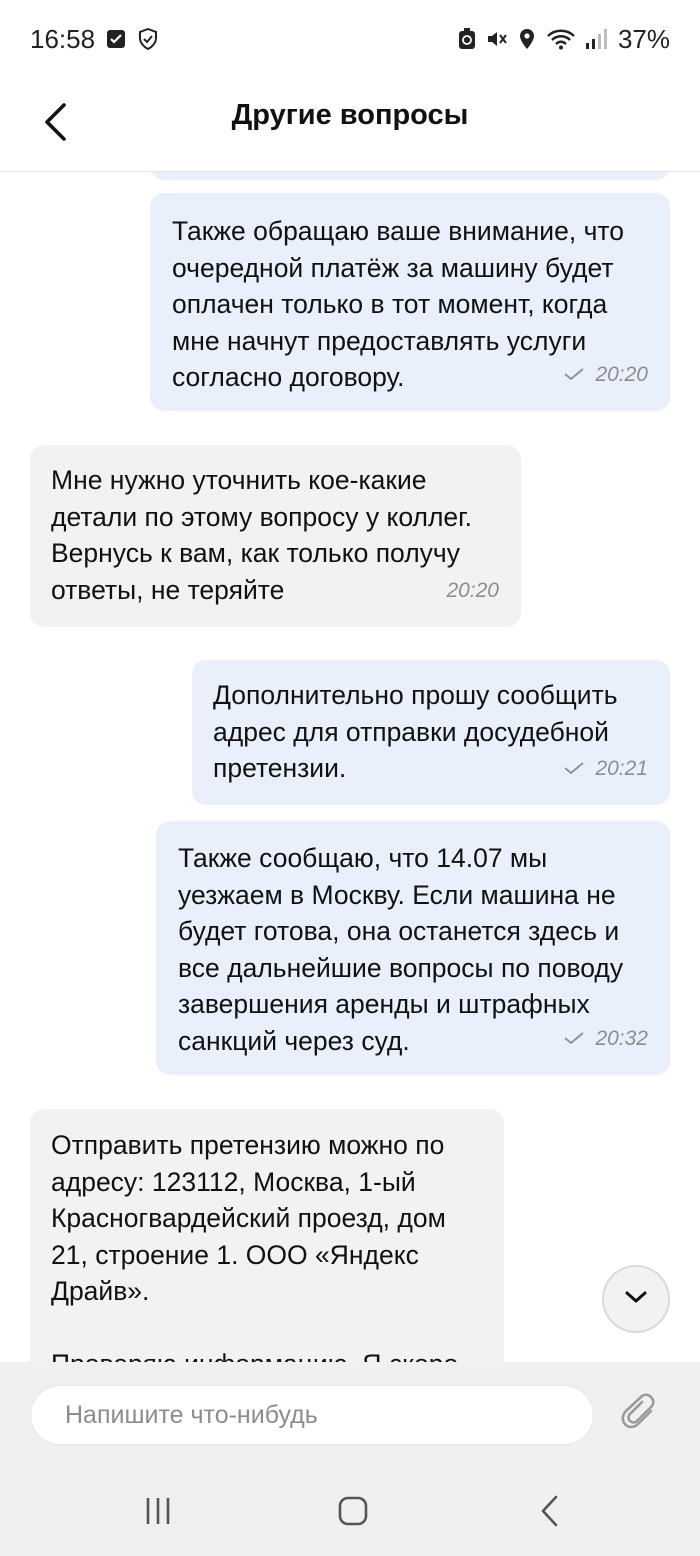  Describe the element at coordinates (312, 1415) in the screenshot. I see `message-input` at that location.